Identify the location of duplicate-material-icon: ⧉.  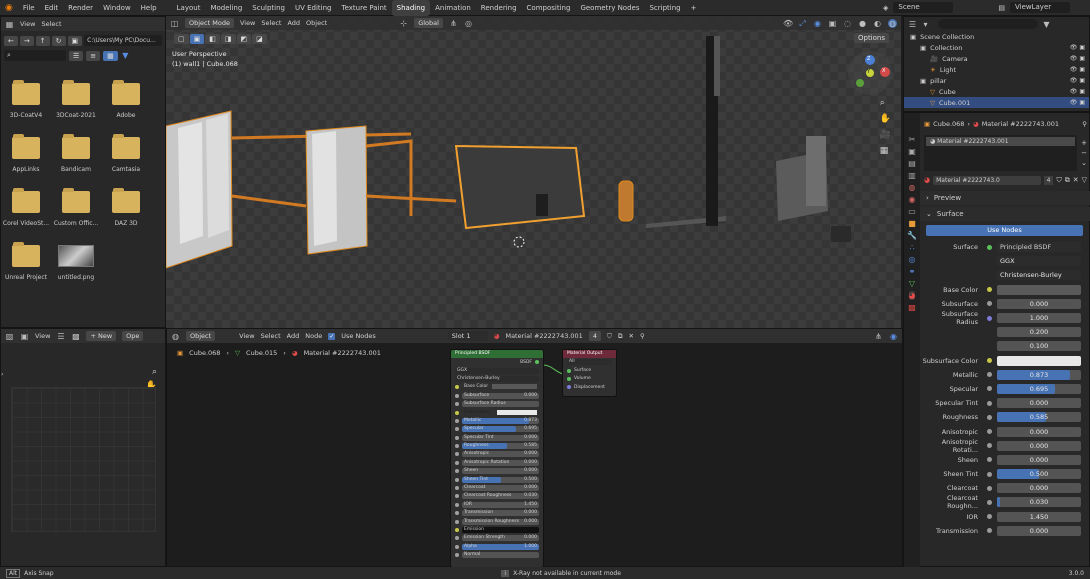
(1067, 180).